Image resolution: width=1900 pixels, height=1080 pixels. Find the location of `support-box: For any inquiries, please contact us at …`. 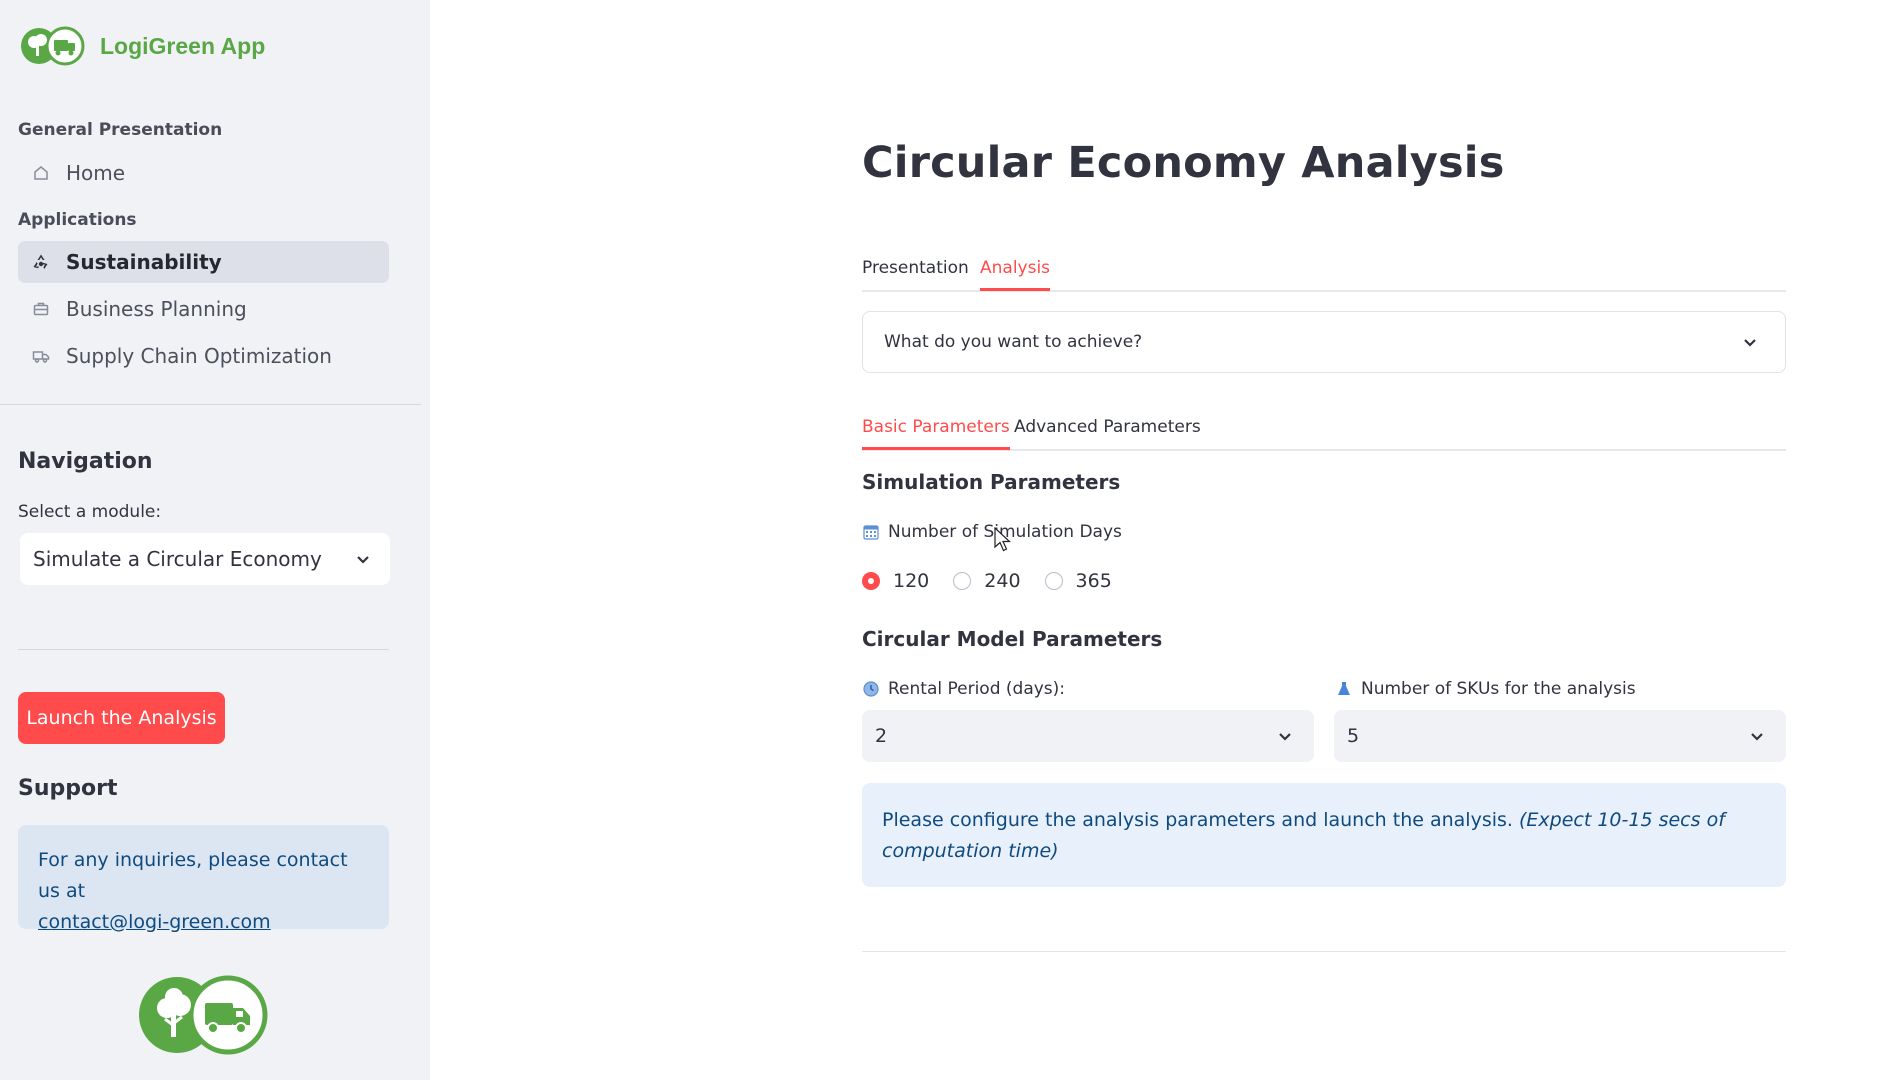

support-box: For any inquiries, please contact us at … is located at coordinates (203, 879).